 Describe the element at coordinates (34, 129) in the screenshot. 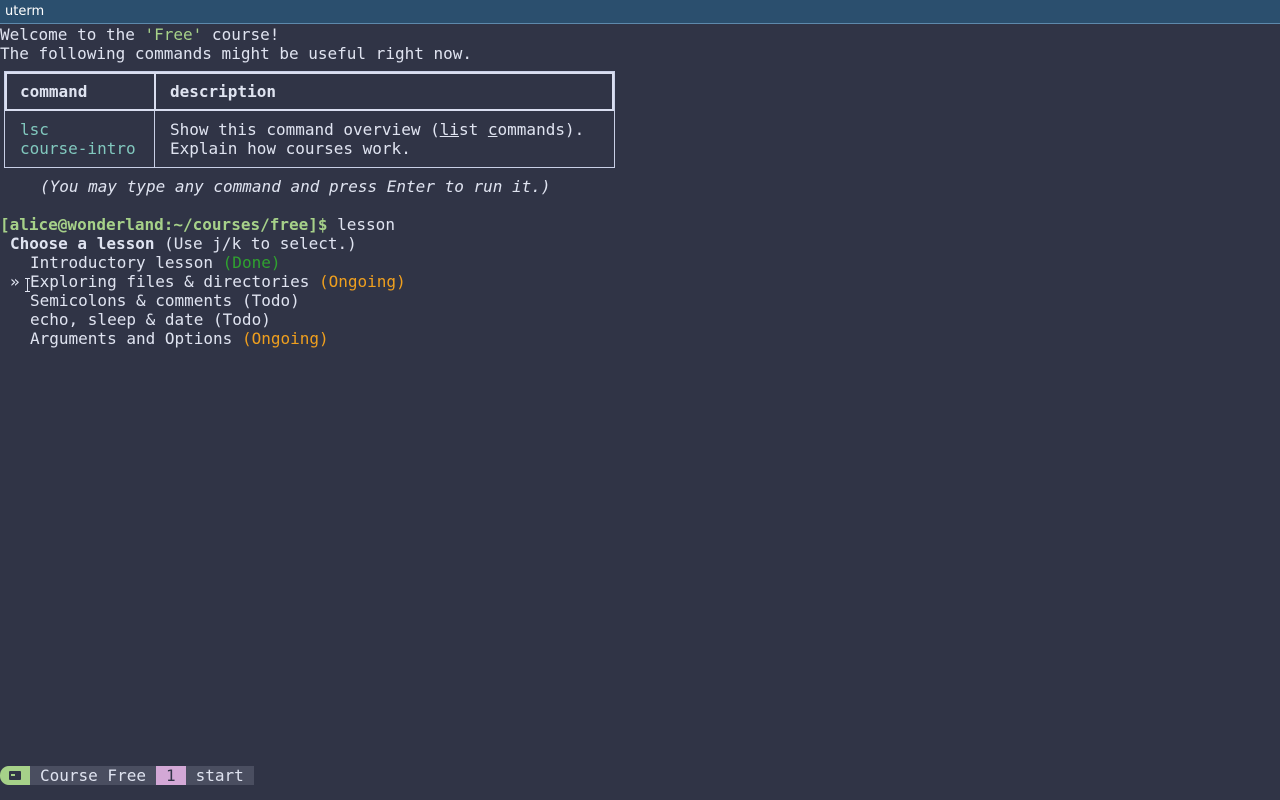

I see `command-lsc: lsc` at that location.